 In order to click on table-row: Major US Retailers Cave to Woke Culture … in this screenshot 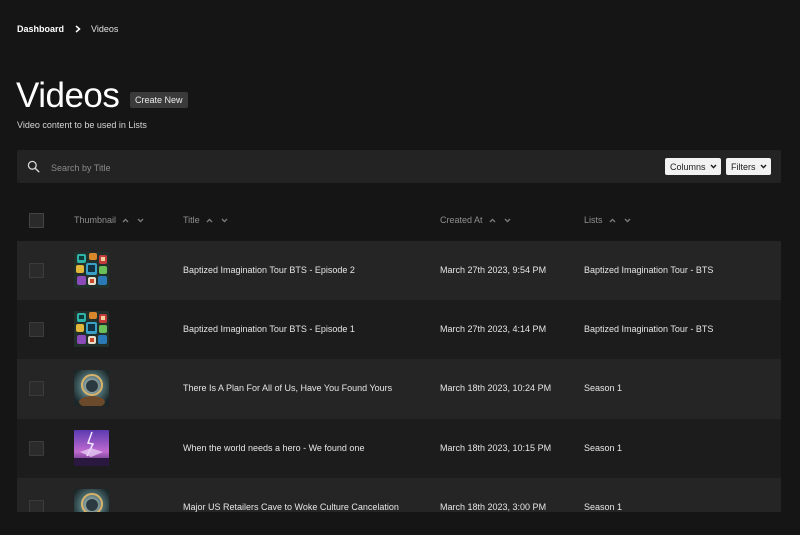, I will do `click(399, 494)`.